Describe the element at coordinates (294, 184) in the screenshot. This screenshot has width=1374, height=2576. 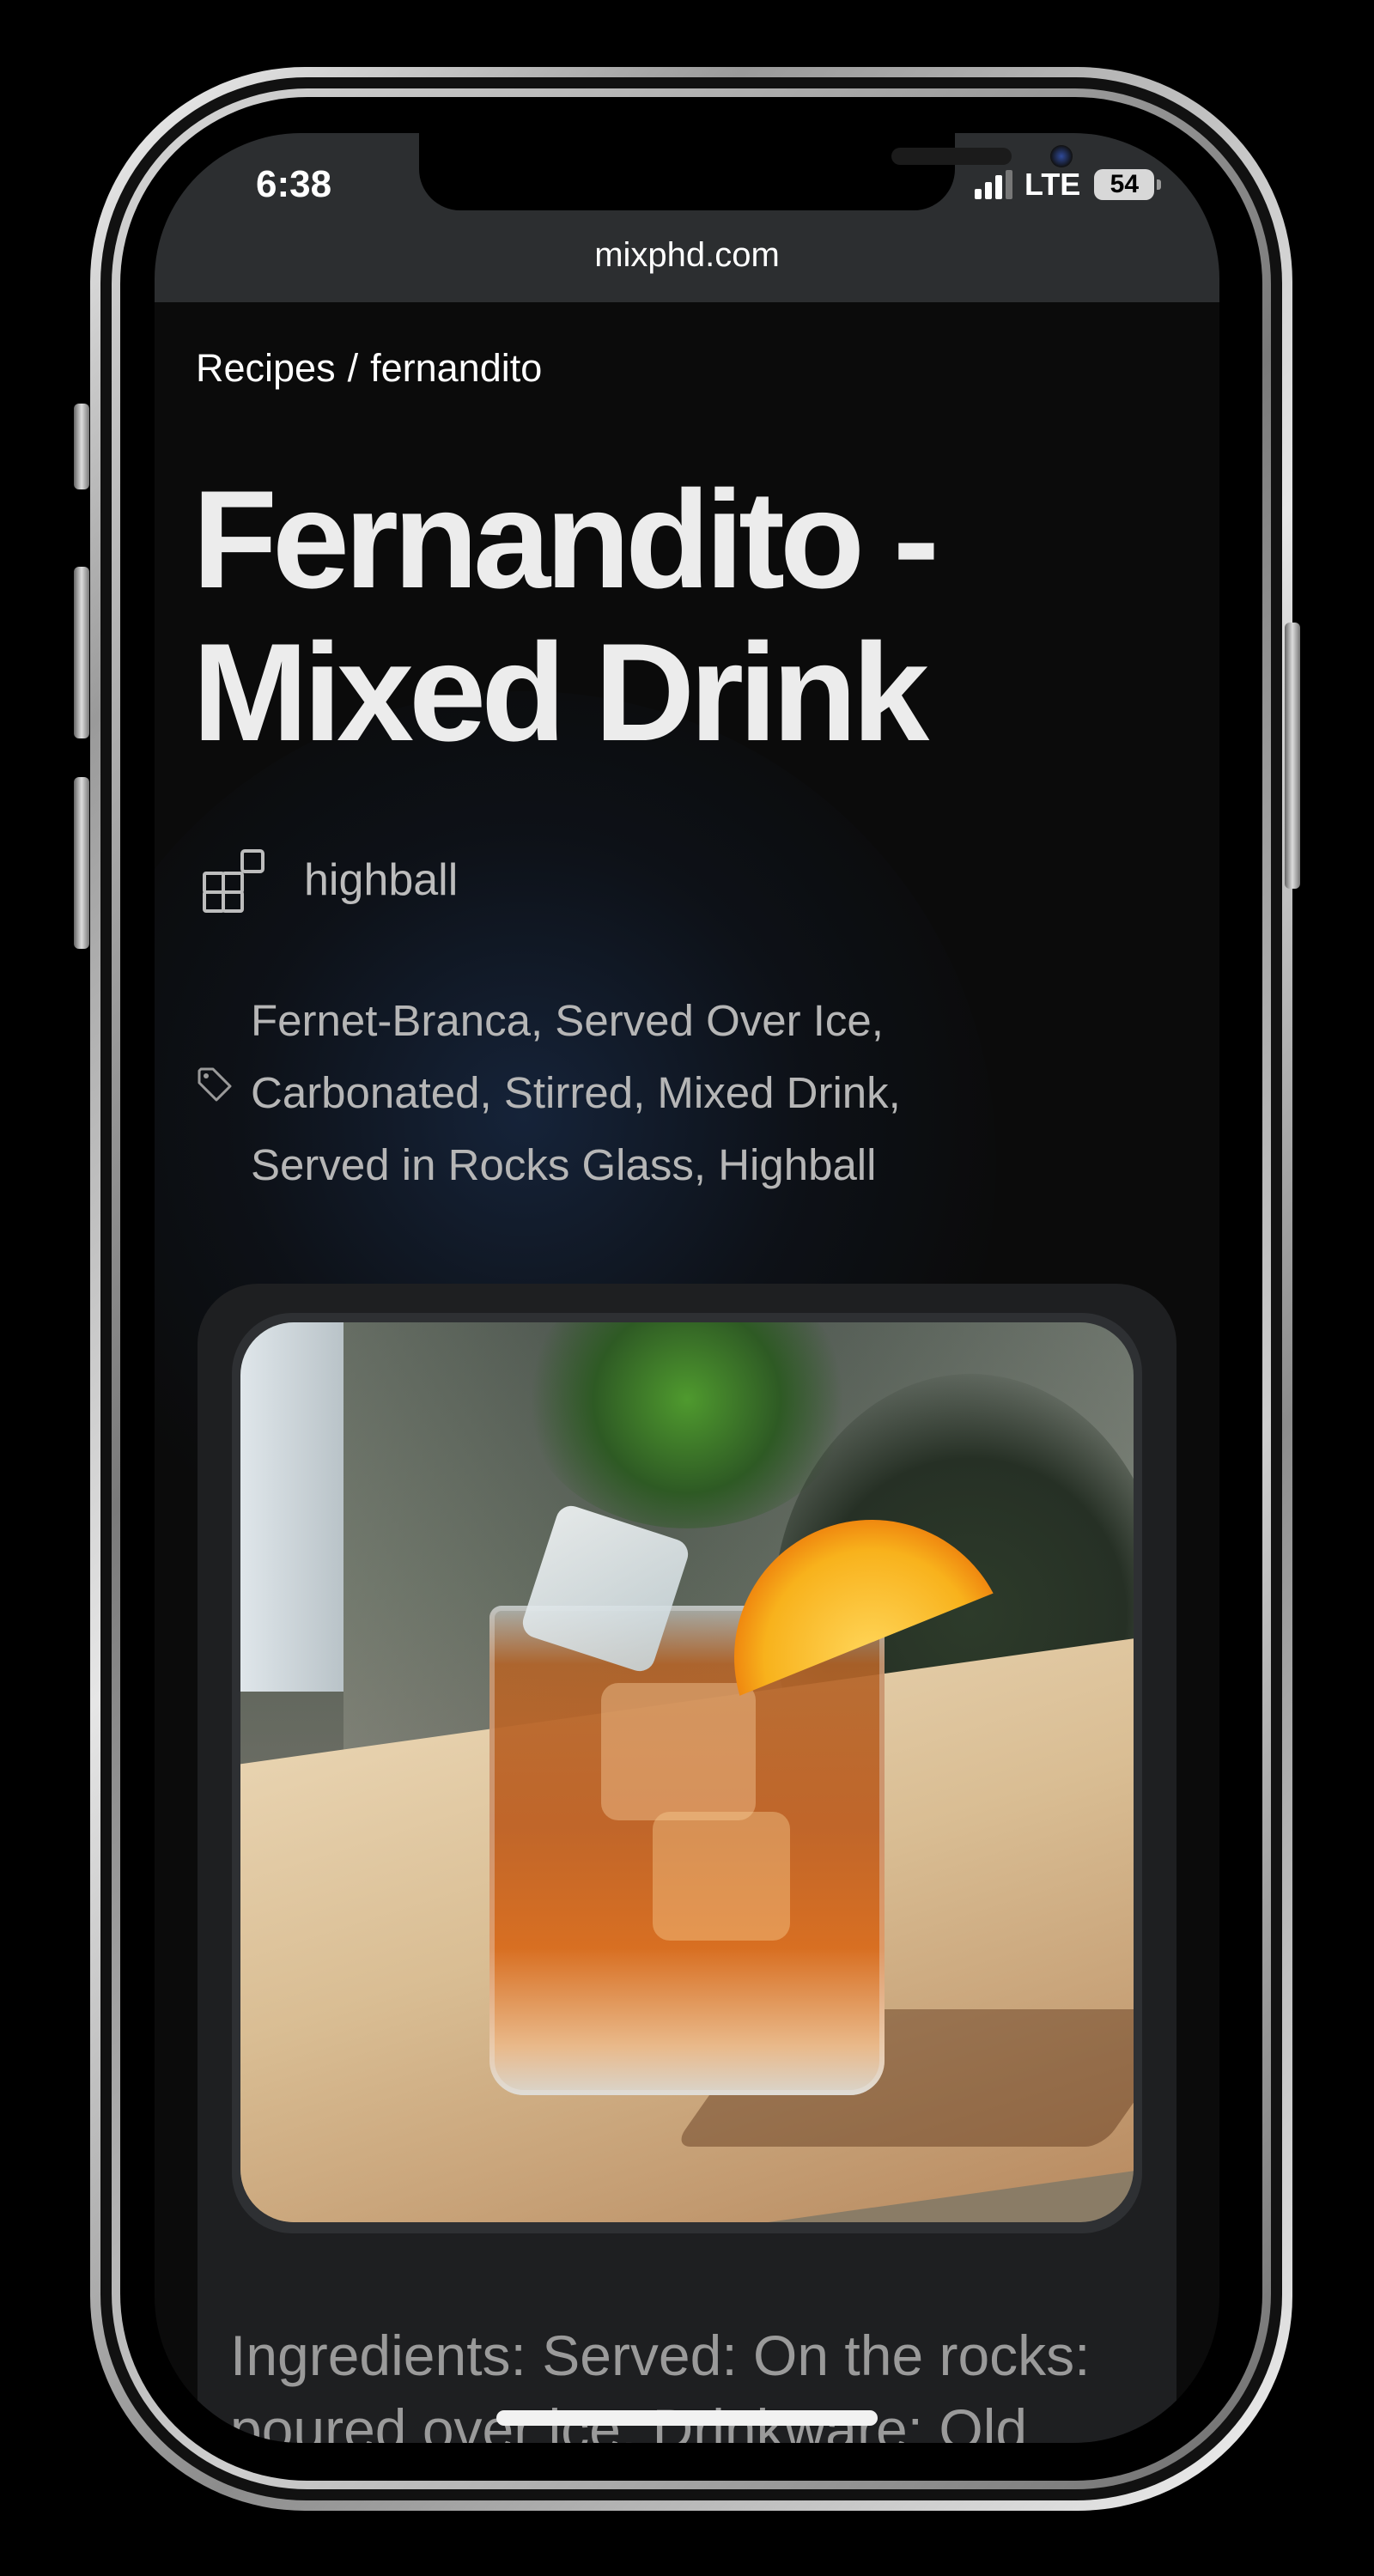
I see `status-time: 6:38` at that location.